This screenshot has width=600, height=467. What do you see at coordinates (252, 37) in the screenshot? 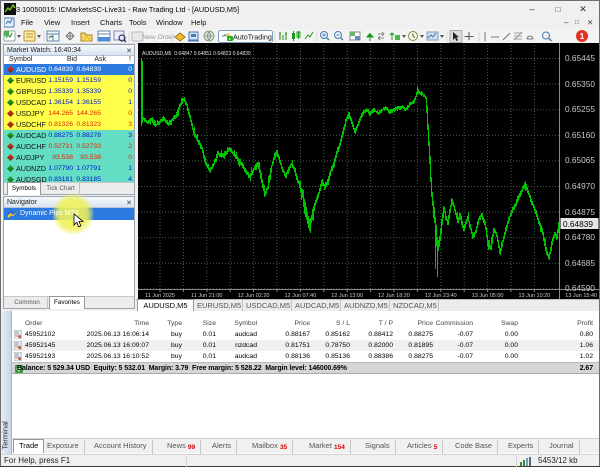
I see `svg-text: AutoTrading` at bounding box center [252, 37].